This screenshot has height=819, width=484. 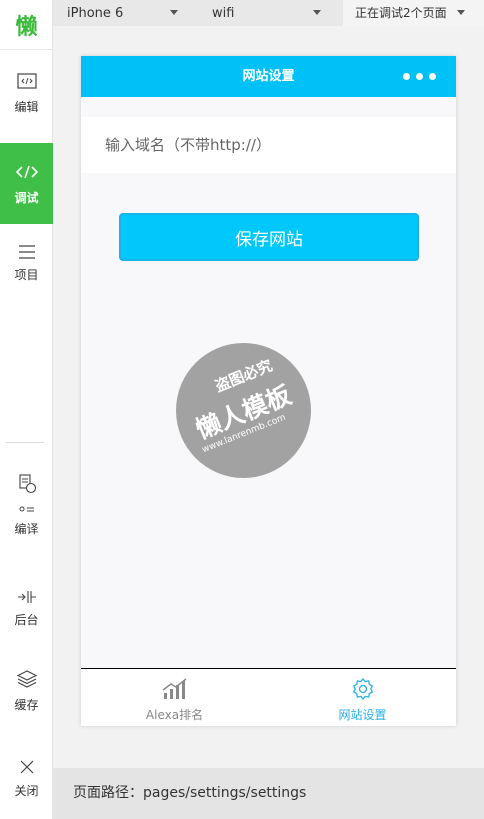 I want to click on compile-icon, so click(x=27, y=493).